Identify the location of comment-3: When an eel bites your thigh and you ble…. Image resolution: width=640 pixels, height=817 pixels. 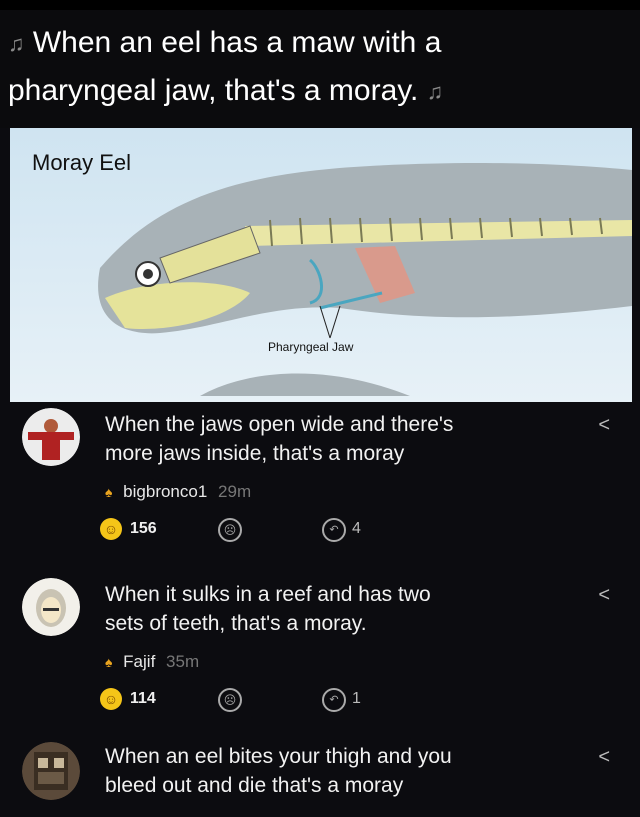
(320, 776).